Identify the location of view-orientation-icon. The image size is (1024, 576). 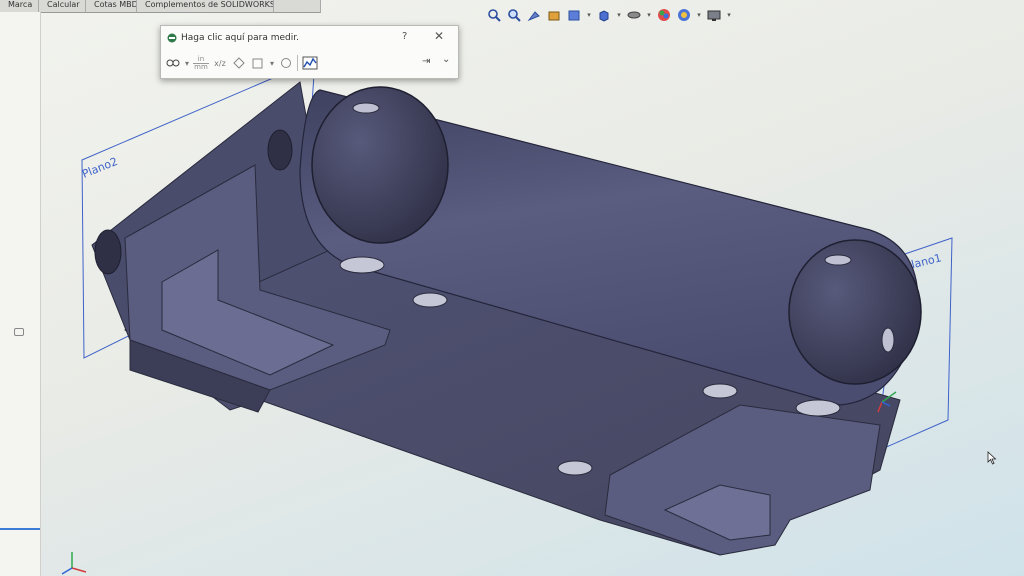
(604, 15).